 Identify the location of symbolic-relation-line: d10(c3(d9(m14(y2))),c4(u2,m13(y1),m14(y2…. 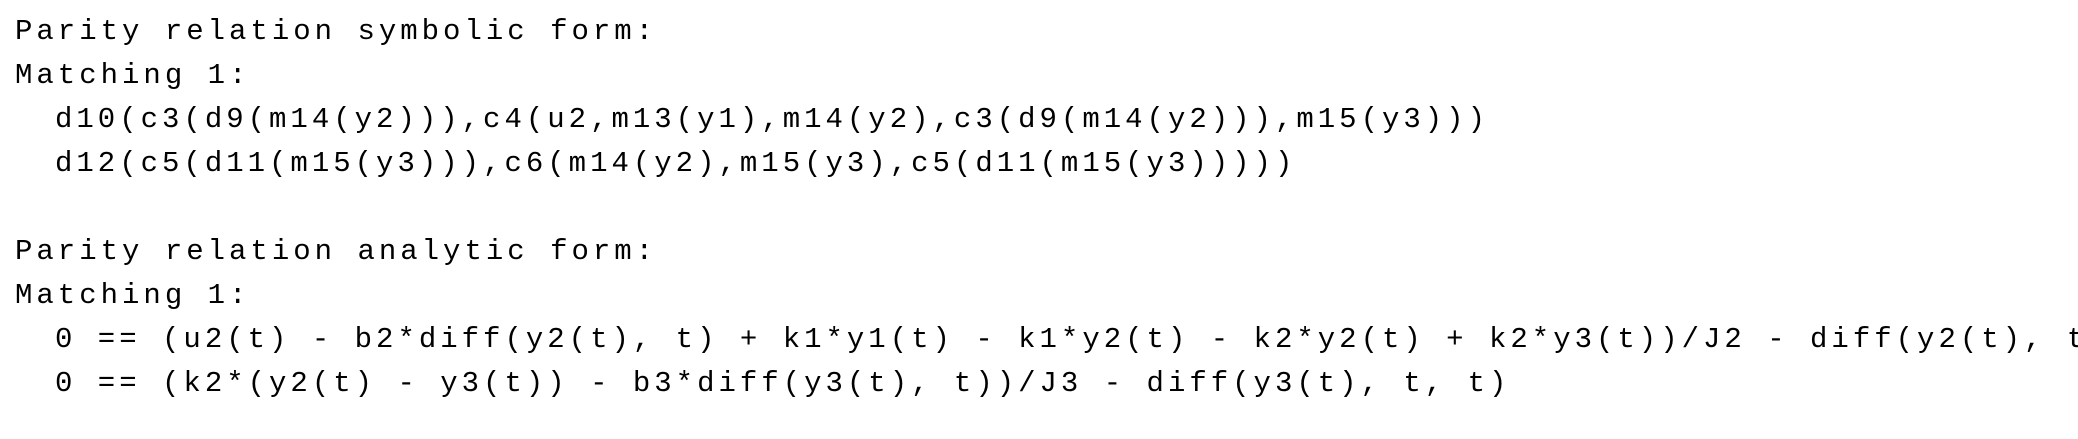
(772, 119).